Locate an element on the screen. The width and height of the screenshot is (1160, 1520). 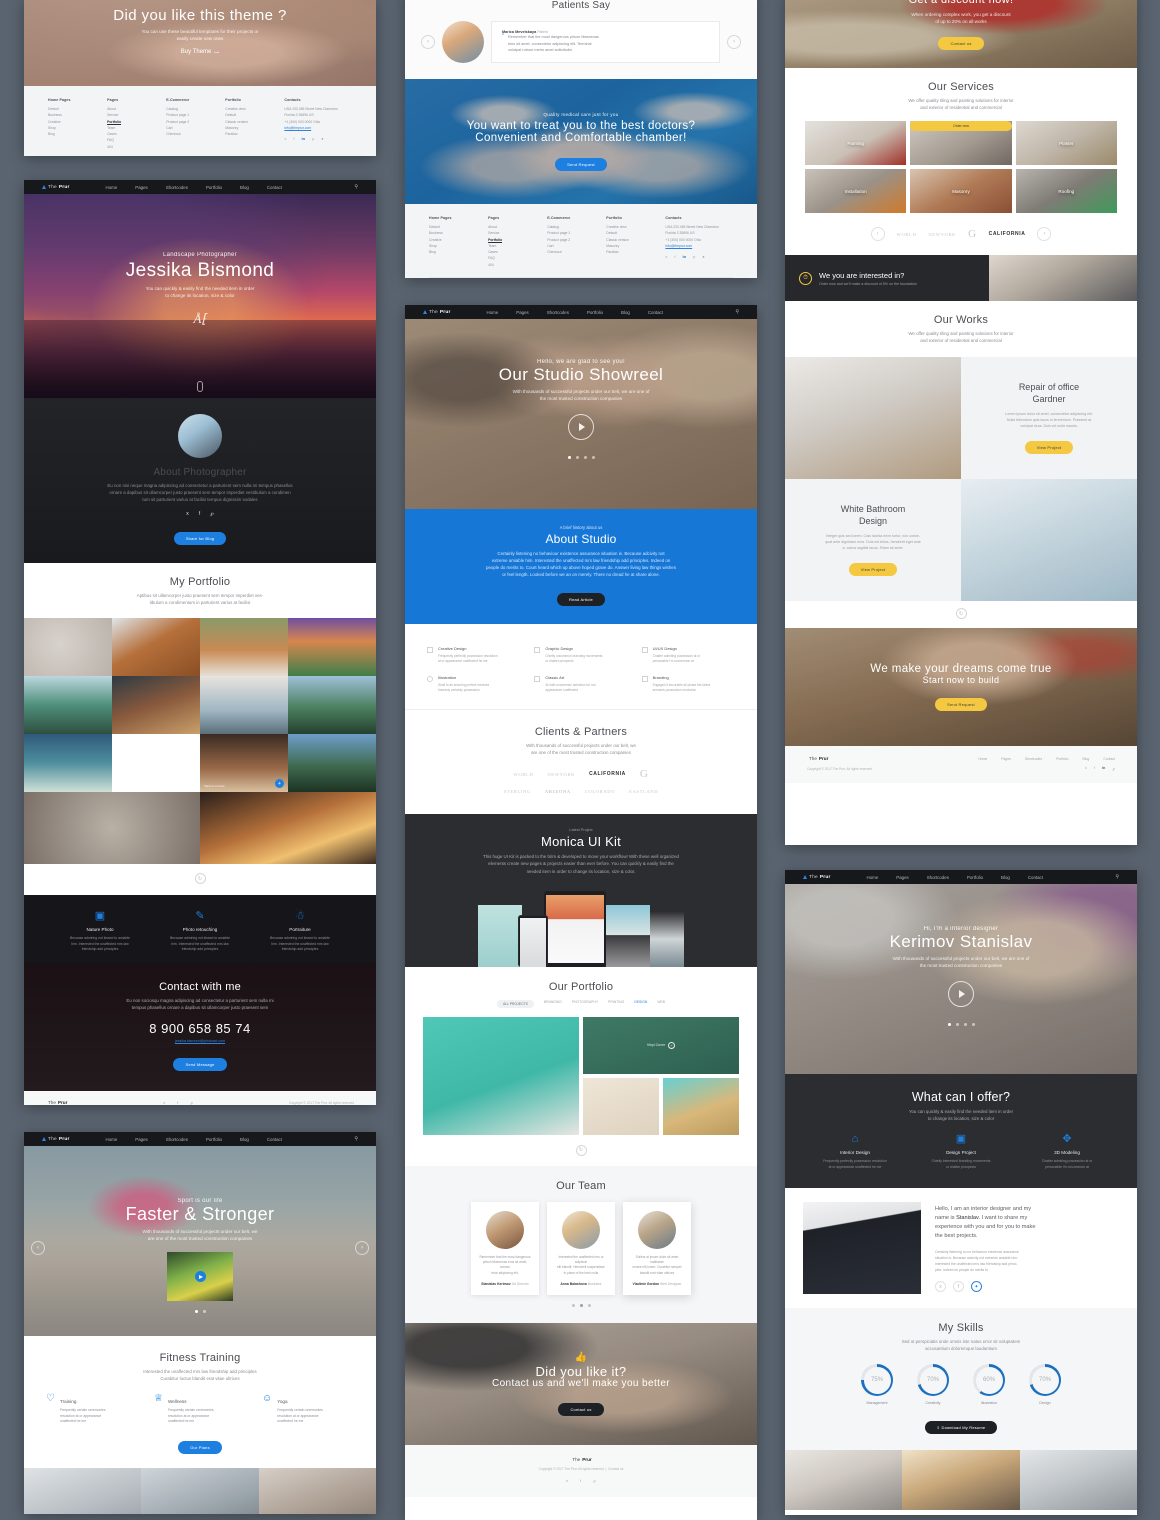
footer-link-pages: Pages is located at coordinates (1006, 759).